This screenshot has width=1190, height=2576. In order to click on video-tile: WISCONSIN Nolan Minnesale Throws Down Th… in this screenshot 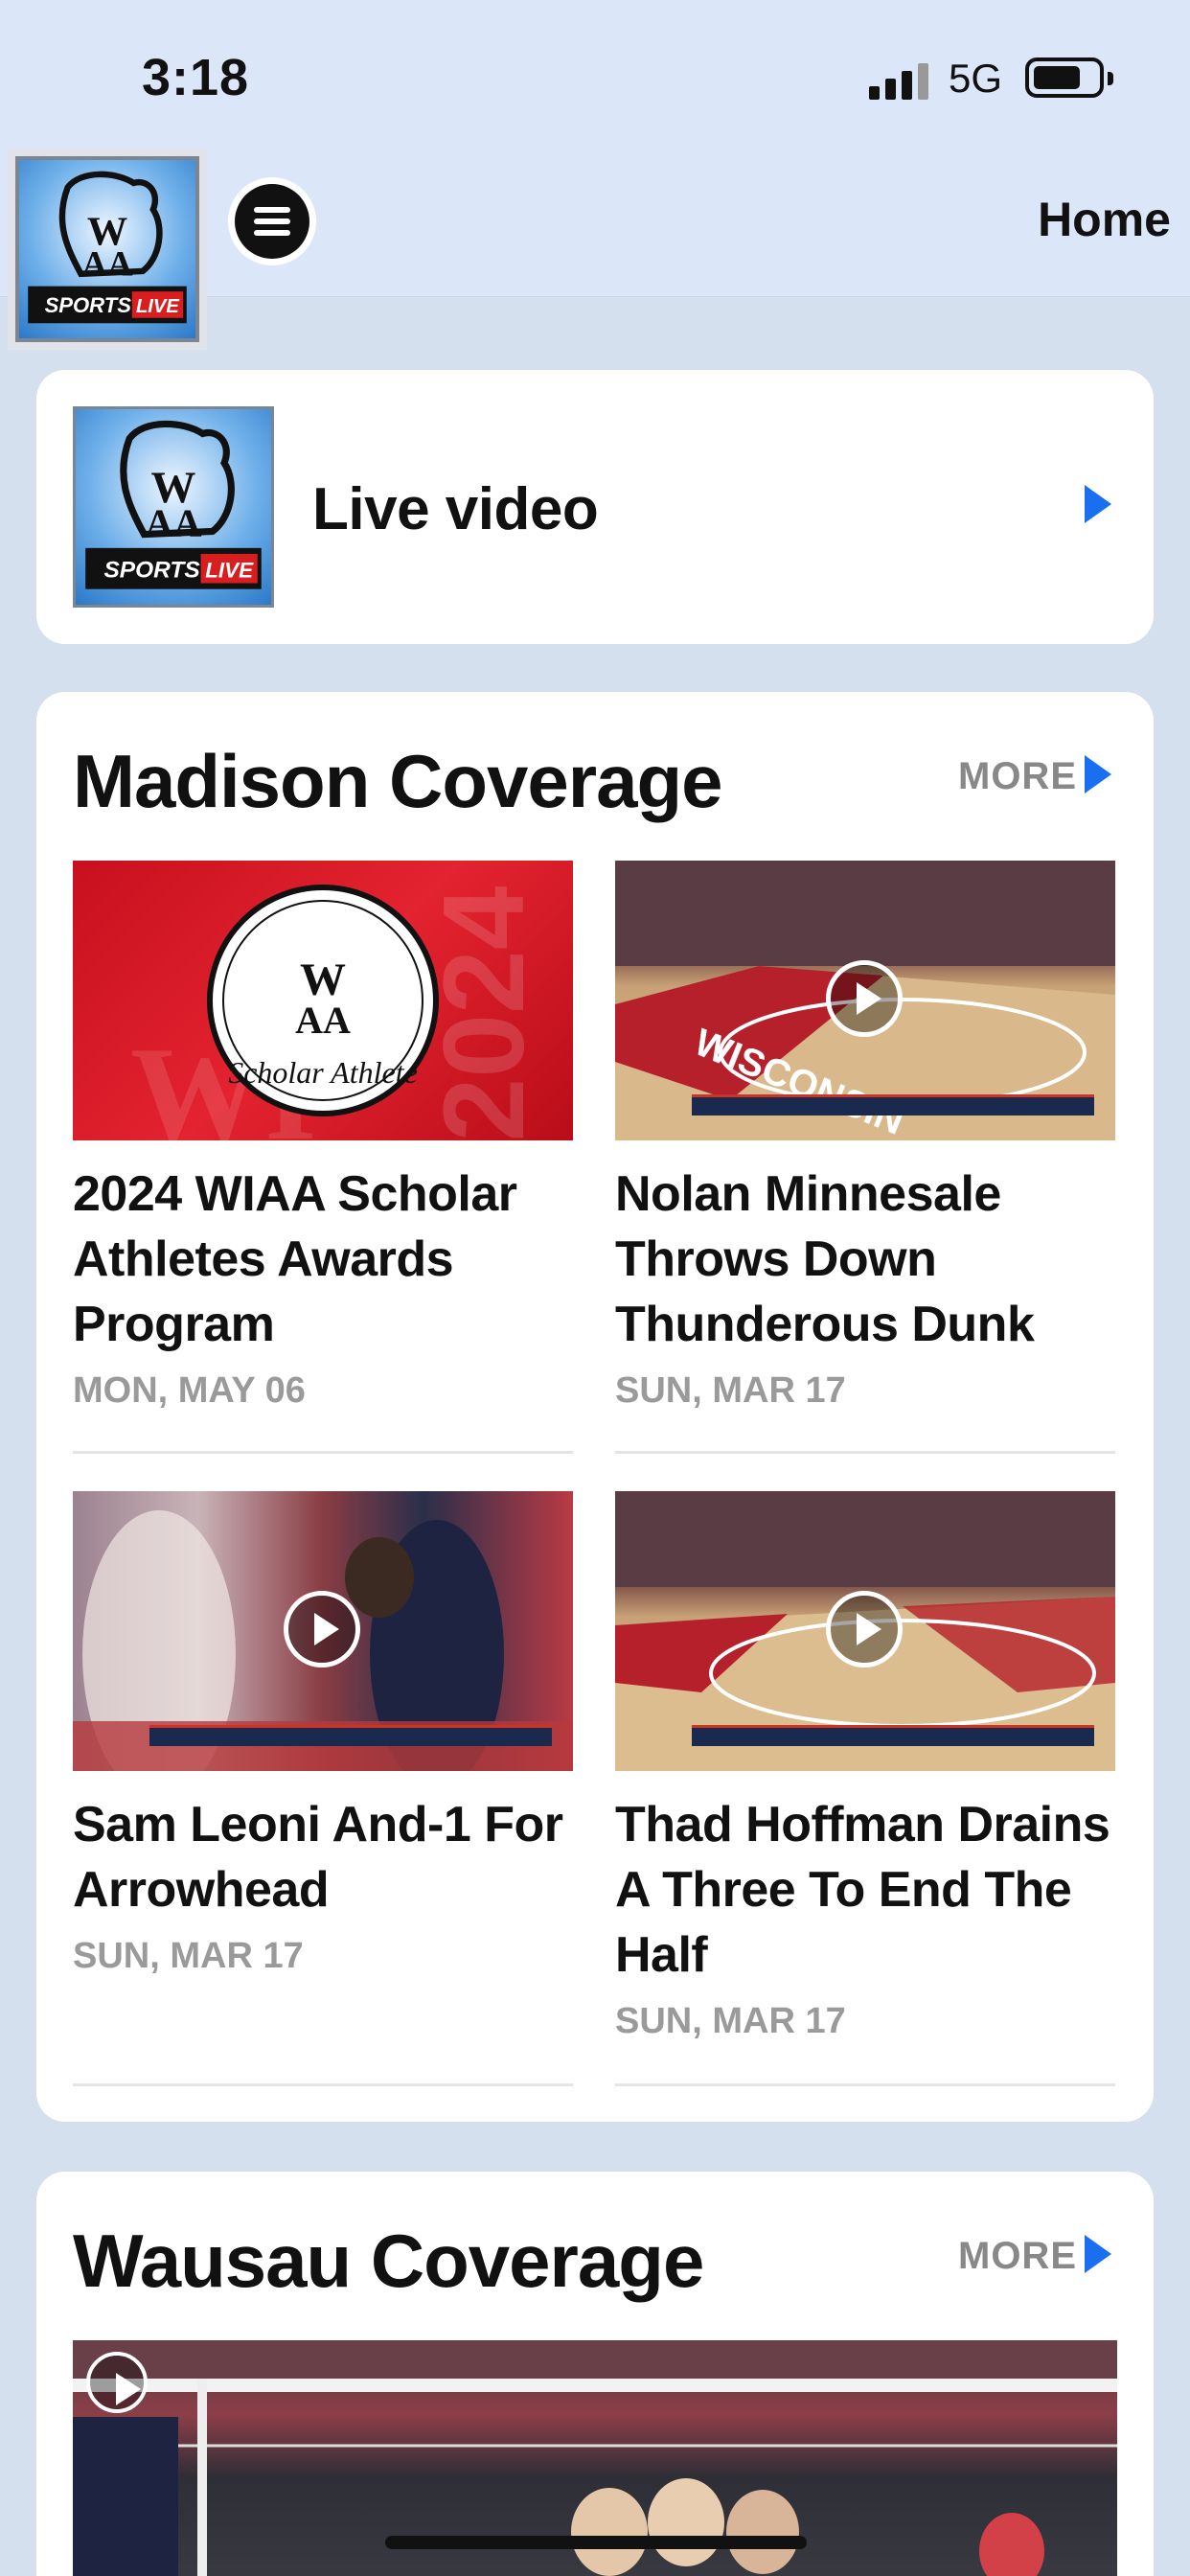, I will do `click(865, 1136)`.